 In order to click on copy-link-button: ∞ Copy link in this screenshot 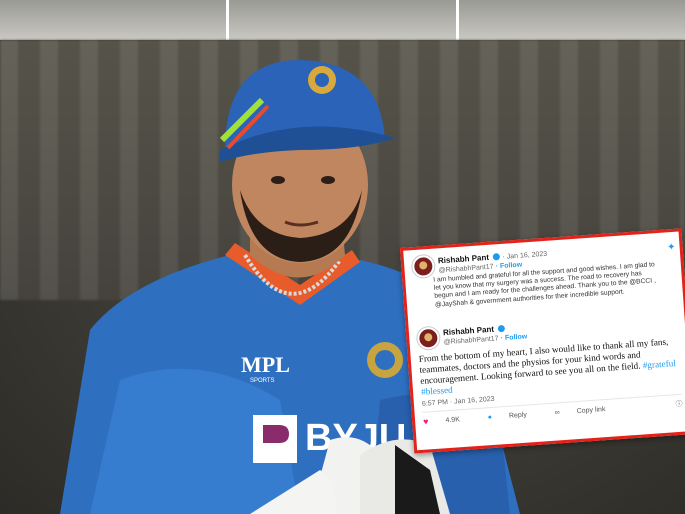, I will do `click(587, 411)`.